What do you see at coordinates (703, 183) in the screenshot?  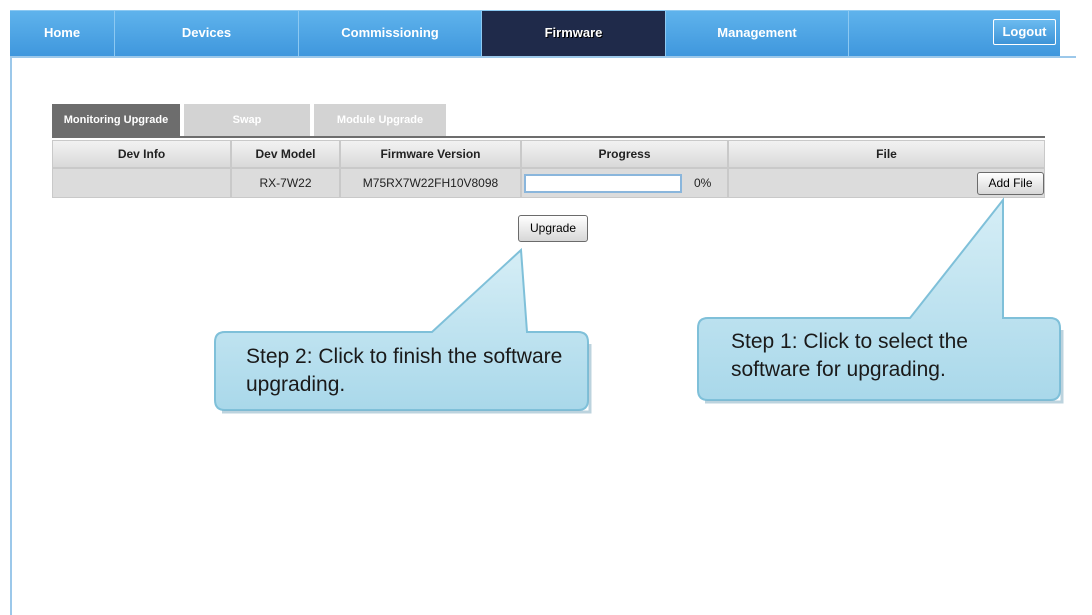 I see `progress-percent: 0%` at bounding box center [703, 183].